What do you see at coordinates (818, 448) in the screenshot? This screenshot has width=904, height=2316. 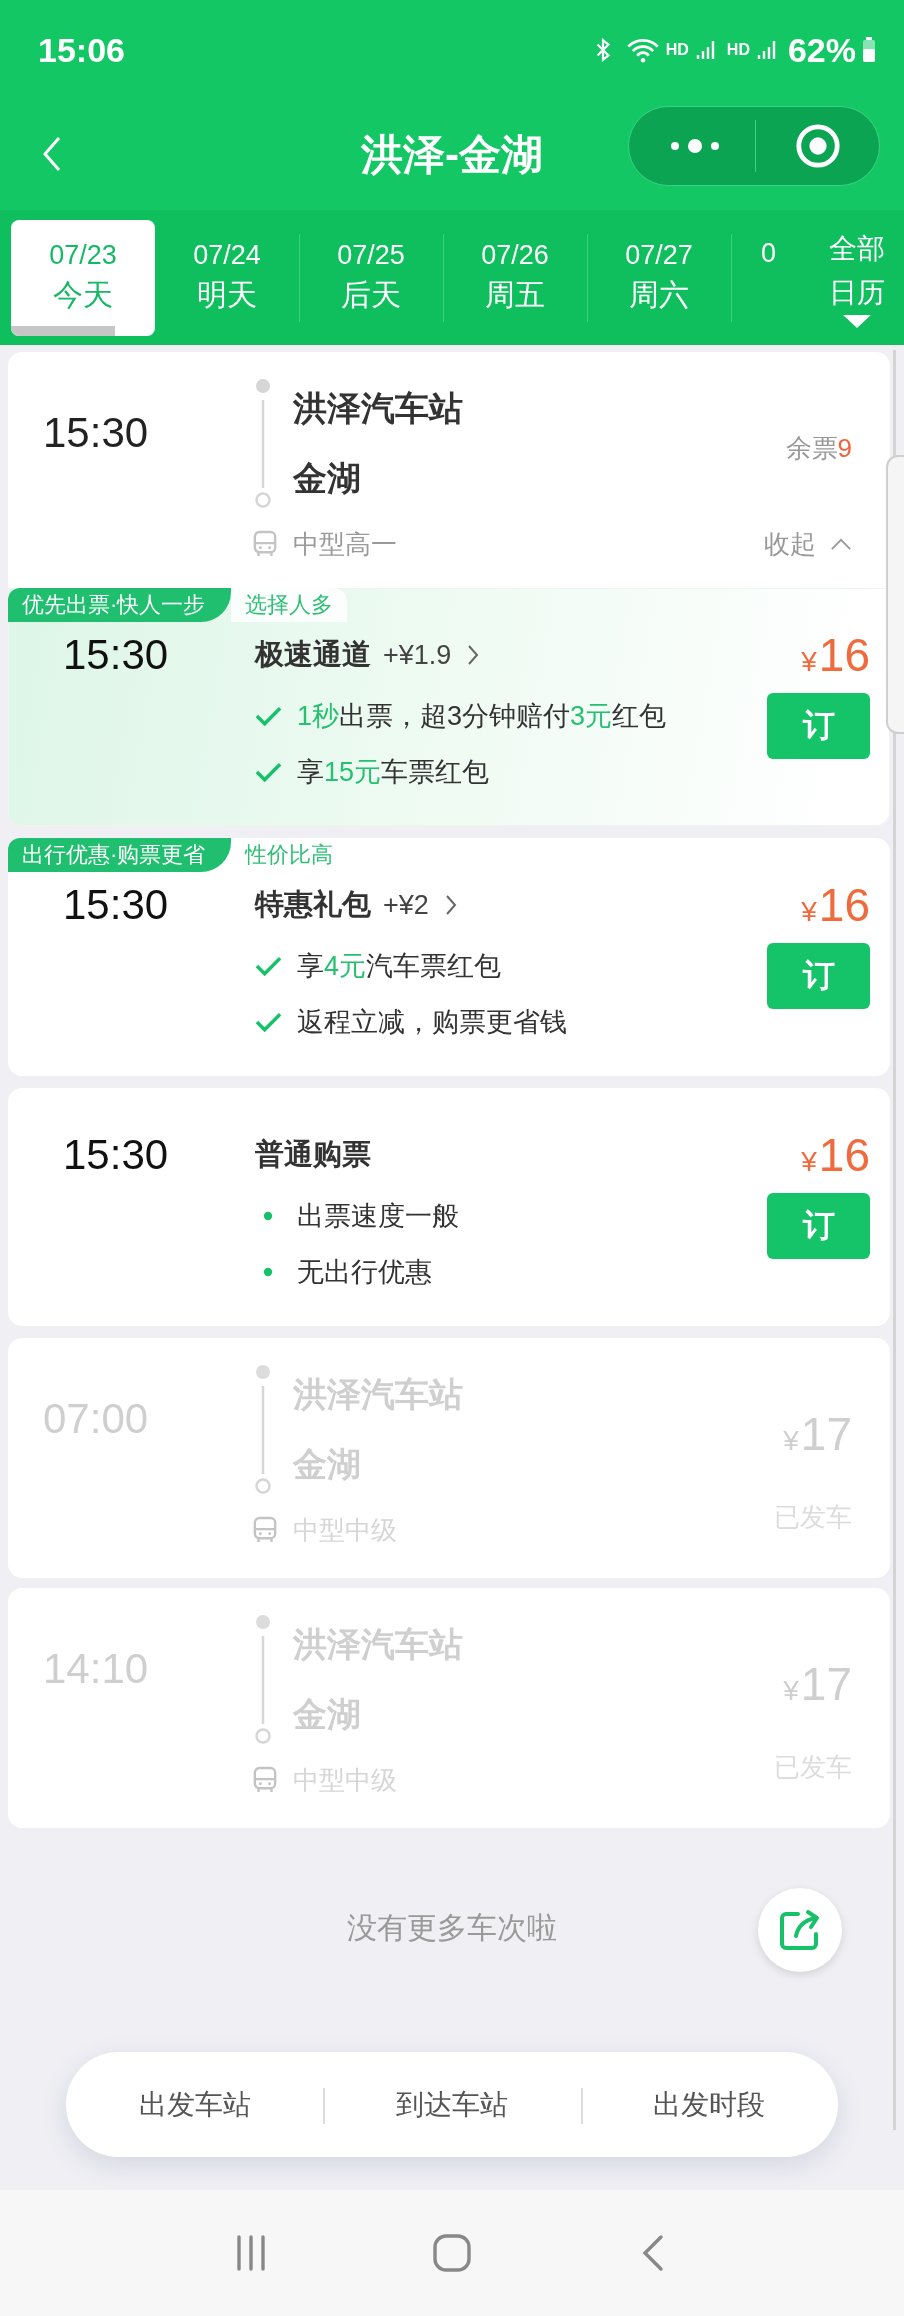 I see `remaining-tickets: 余票9` at bounding box center [818, 448].